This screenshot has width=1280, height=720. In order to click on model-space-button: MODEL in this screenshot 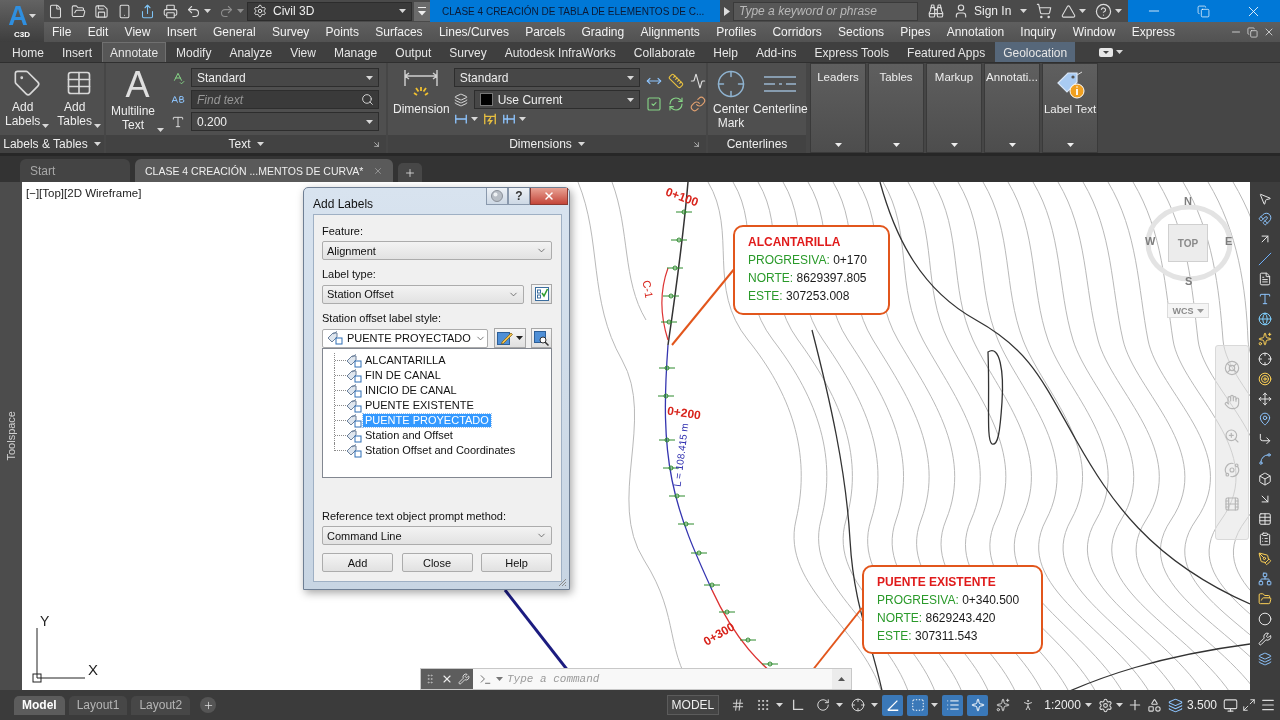, I will do `click(693, 705)`.